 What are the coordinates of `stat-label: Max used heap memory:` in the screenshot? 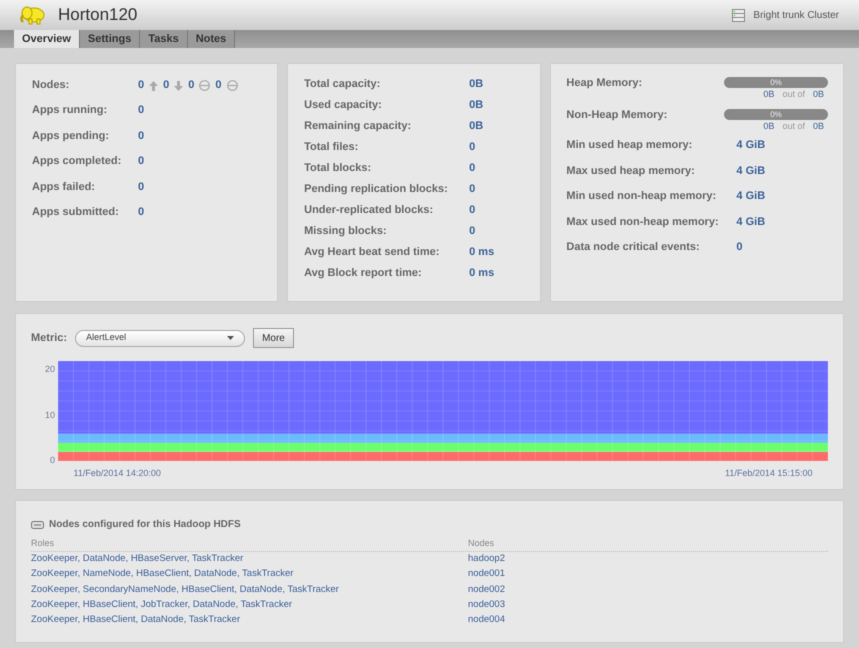 It's located at (631, 171).